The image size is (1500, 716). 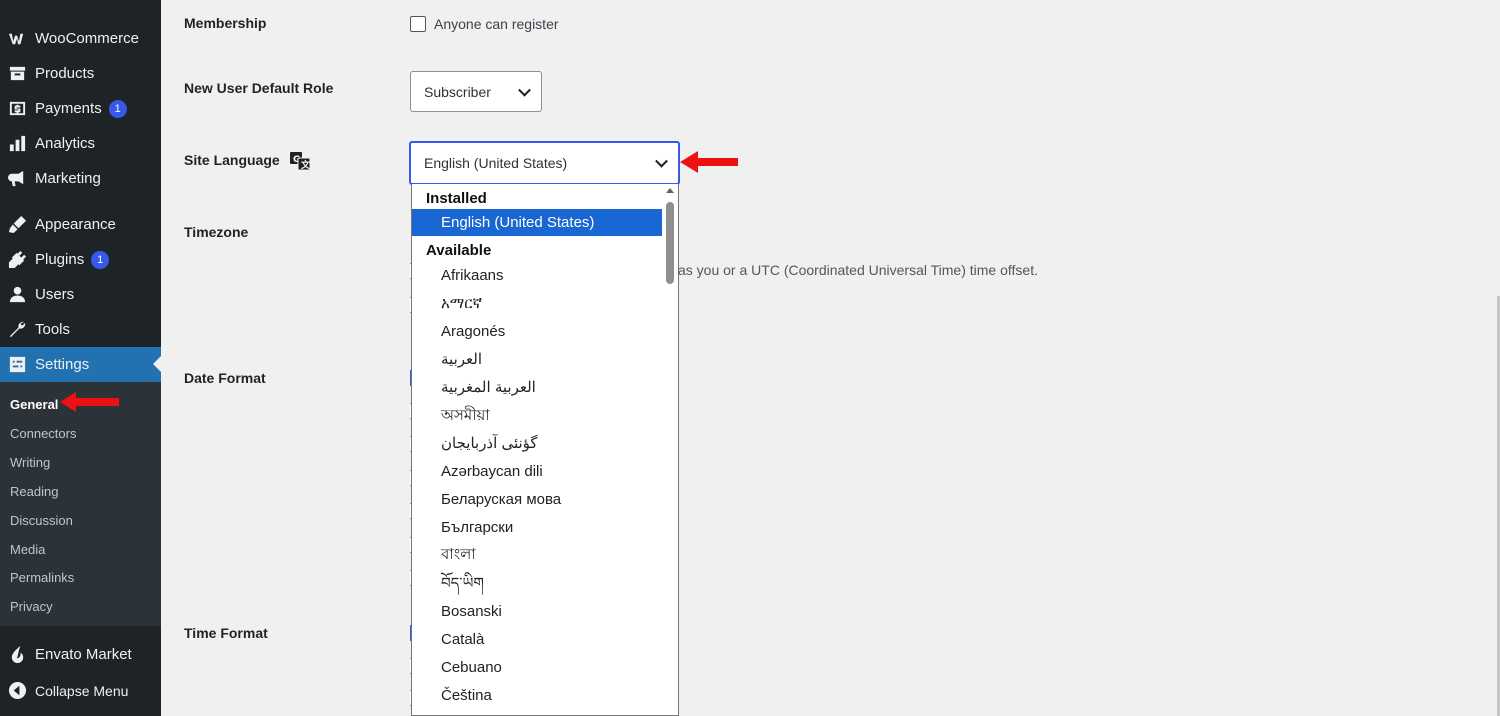 I want to click on menu-item-tools: Tools, so click(x=80, y=329).